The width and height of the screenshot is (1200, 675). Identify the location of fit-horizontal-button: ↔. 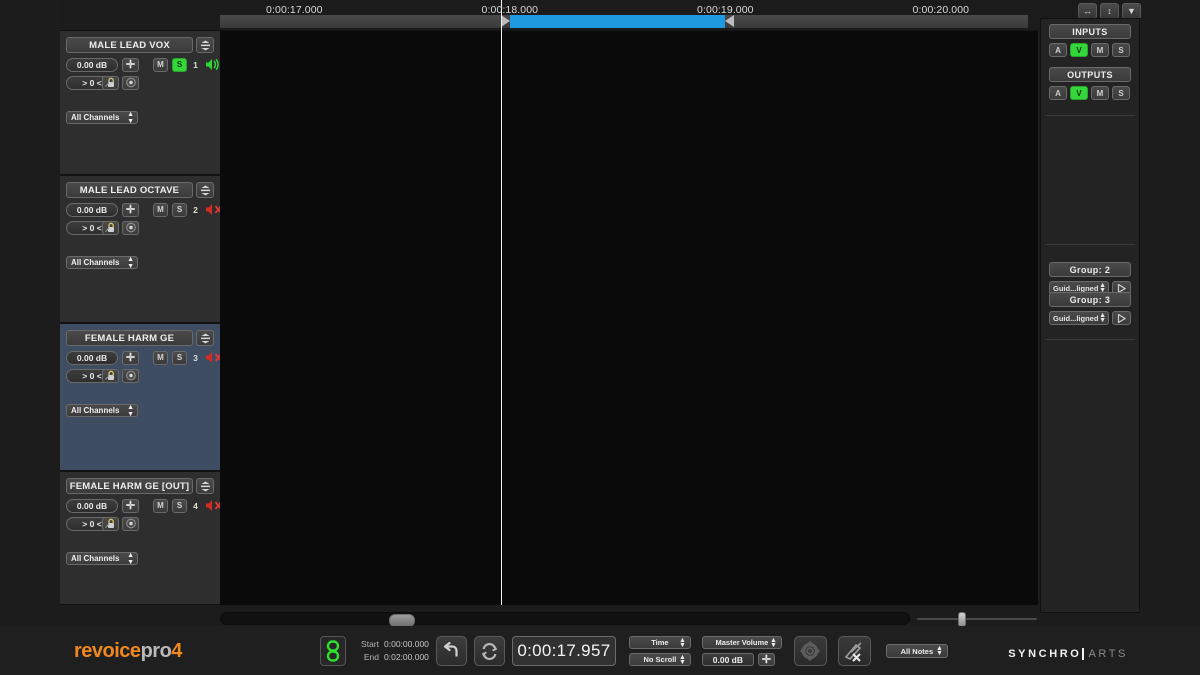
(1087, 11).